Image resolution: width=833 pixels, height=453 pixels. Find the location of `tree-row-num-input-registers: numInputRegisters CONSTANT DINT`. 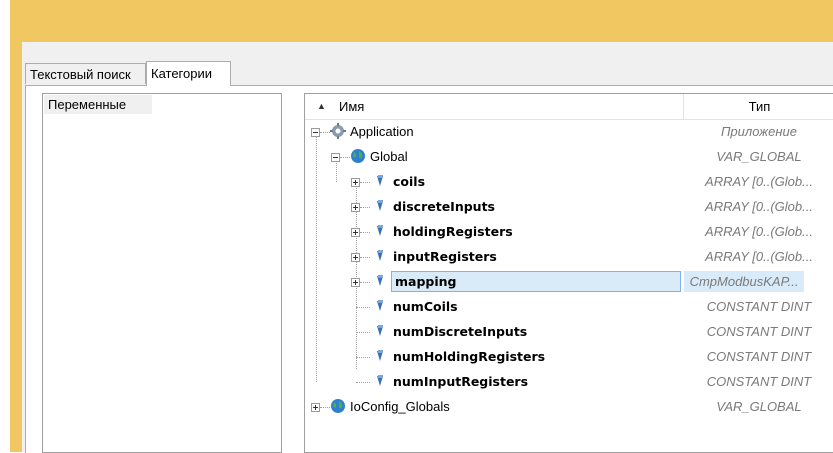

tree-row-num-input-registers: numInputRegisters CONSTANT DINT is located at coordinates (569, 381).